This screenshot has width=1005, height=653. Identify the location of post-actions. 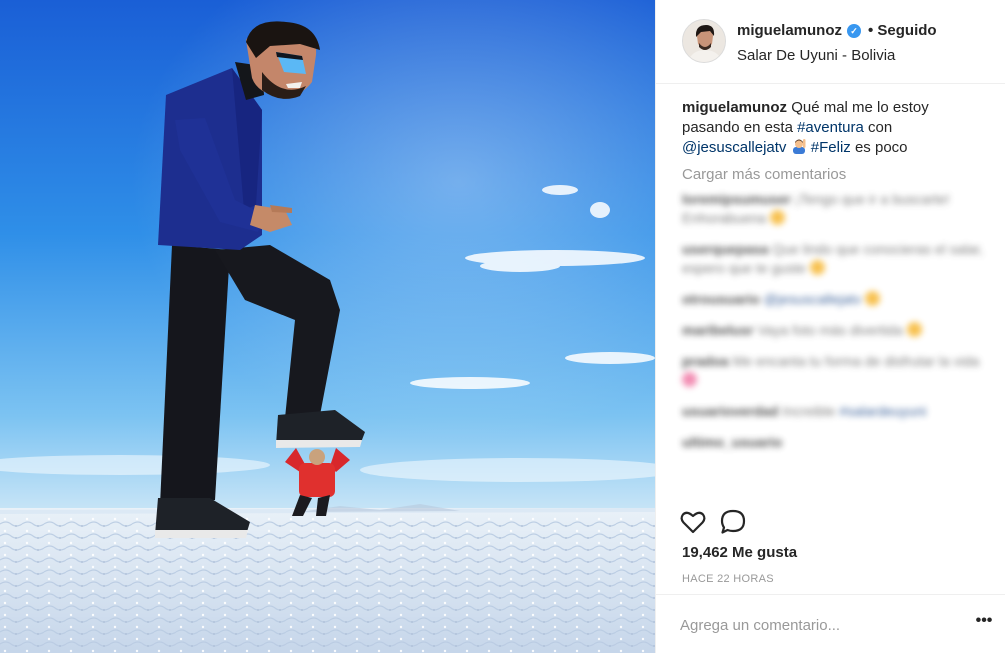
(830, 523).